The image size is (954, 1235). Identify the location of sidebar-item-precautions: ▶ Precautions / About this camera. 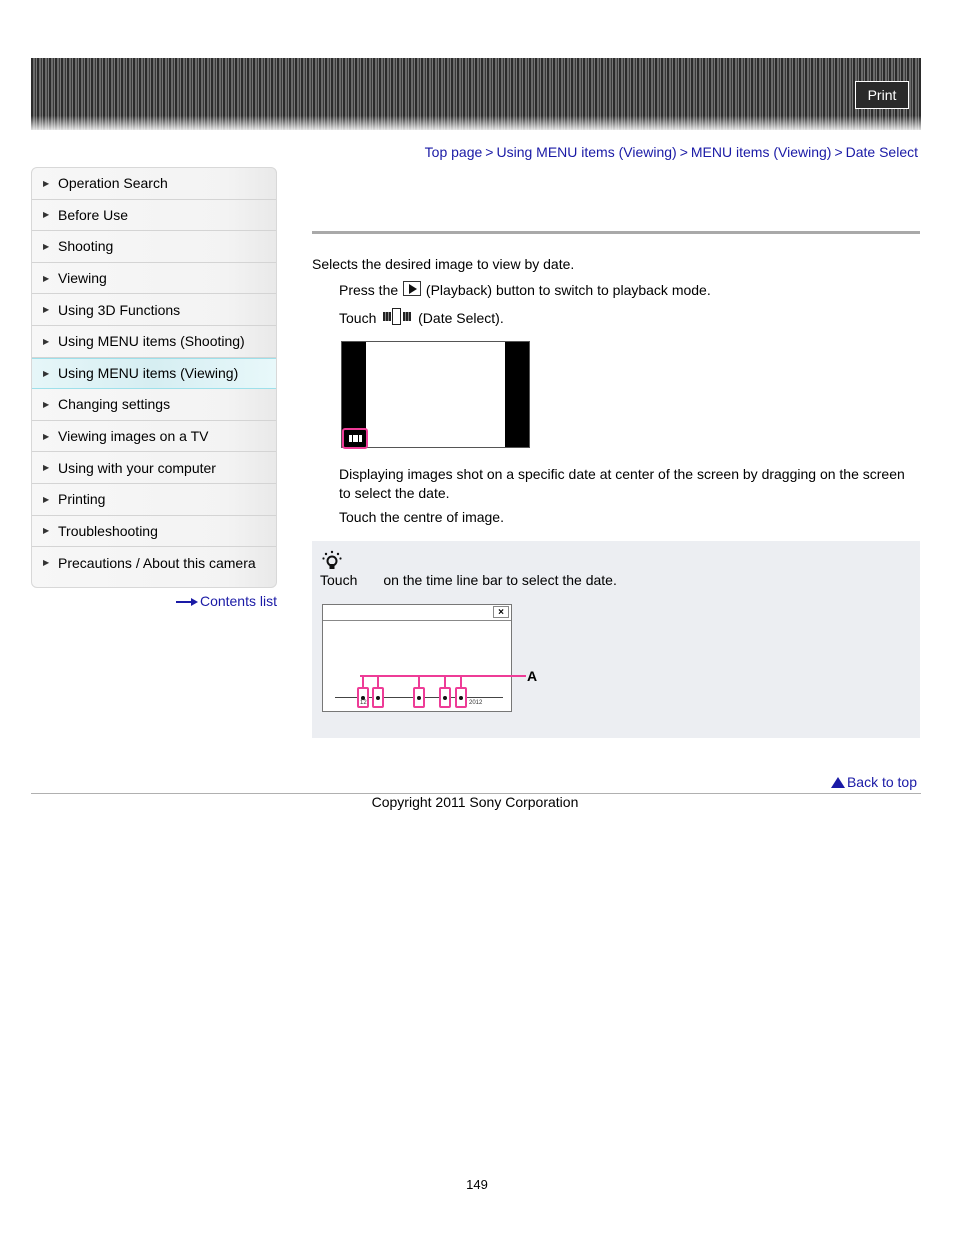
(154, 563).